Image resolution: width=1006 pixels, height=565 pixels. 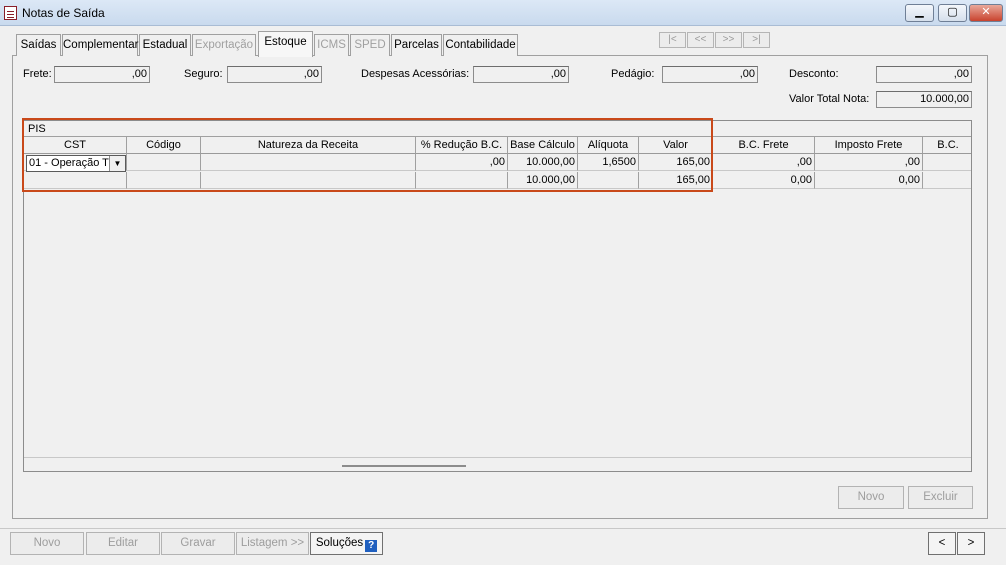 What do you see at coordinates (633, 74) in the screenshot?
I see `pedagio-label: Pedágio:` at bounding box center [633, 74].